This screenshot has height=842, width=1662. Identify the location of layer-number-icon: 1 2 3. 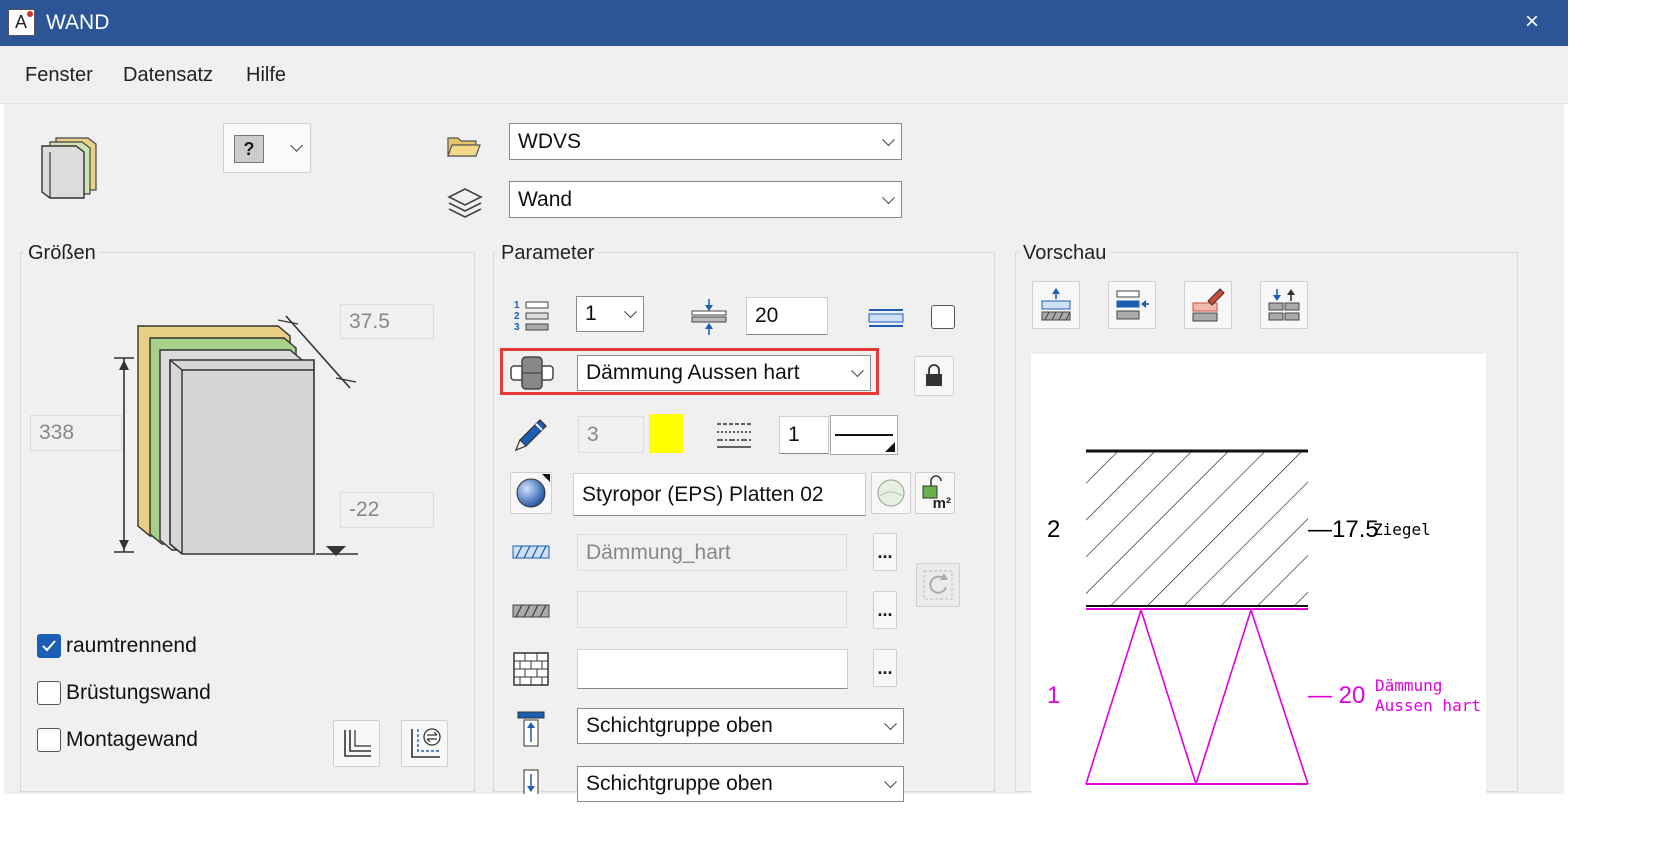
(531, 317).